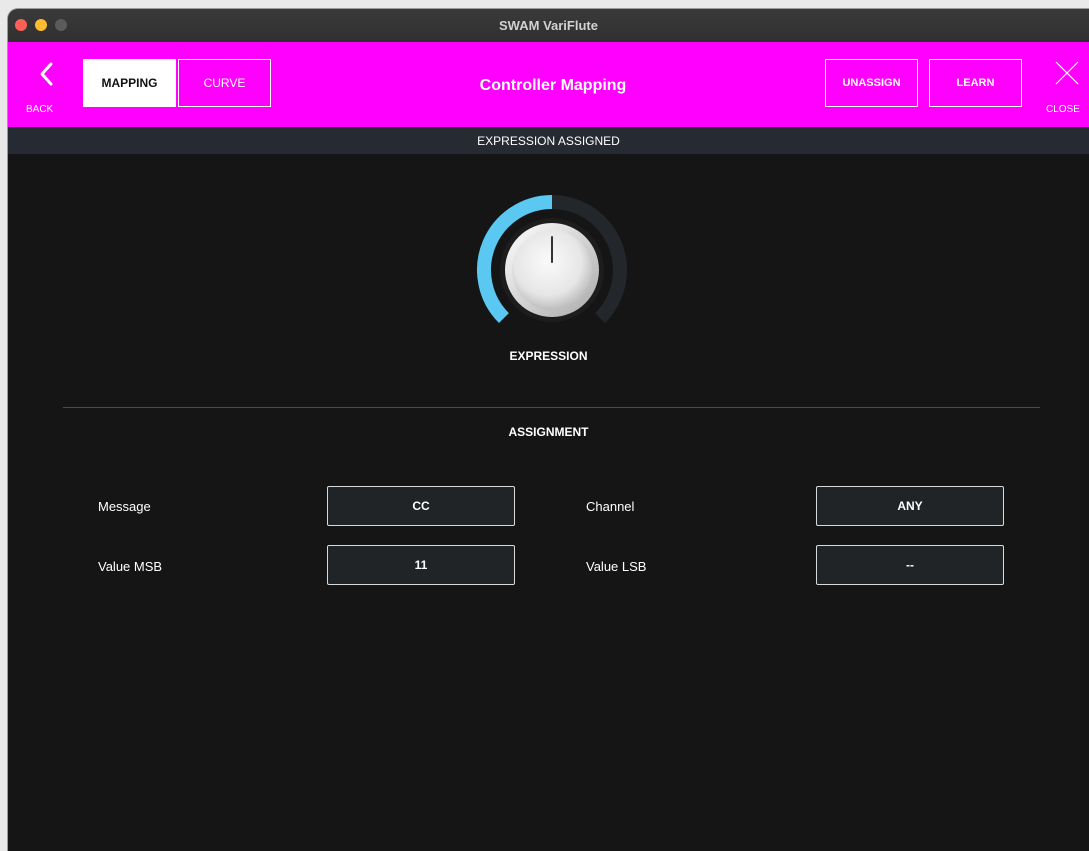 The height and width of the screenshot is (851, 1089). What do you see at coordinates (1063, 109) in the screenshot?
I see `close-label: CLOSE` at bounding box center [1063, 109].